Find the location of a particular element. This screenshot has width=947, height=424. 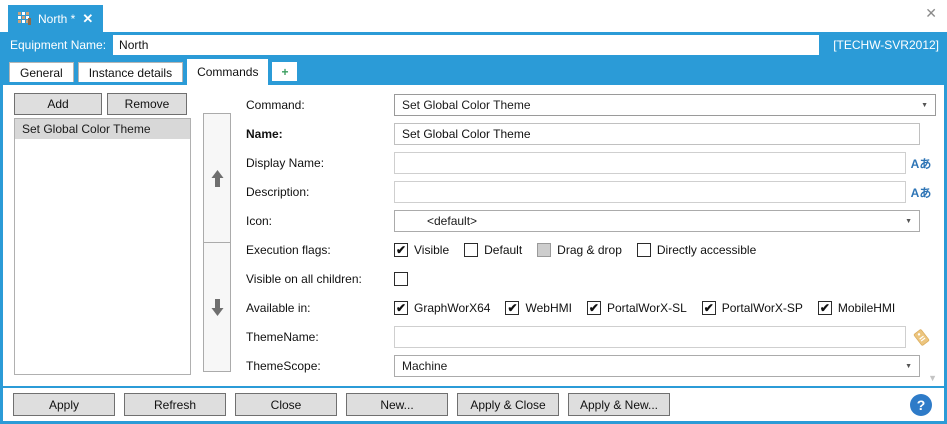

name-label: Name: is located at coordinates (264, 134).